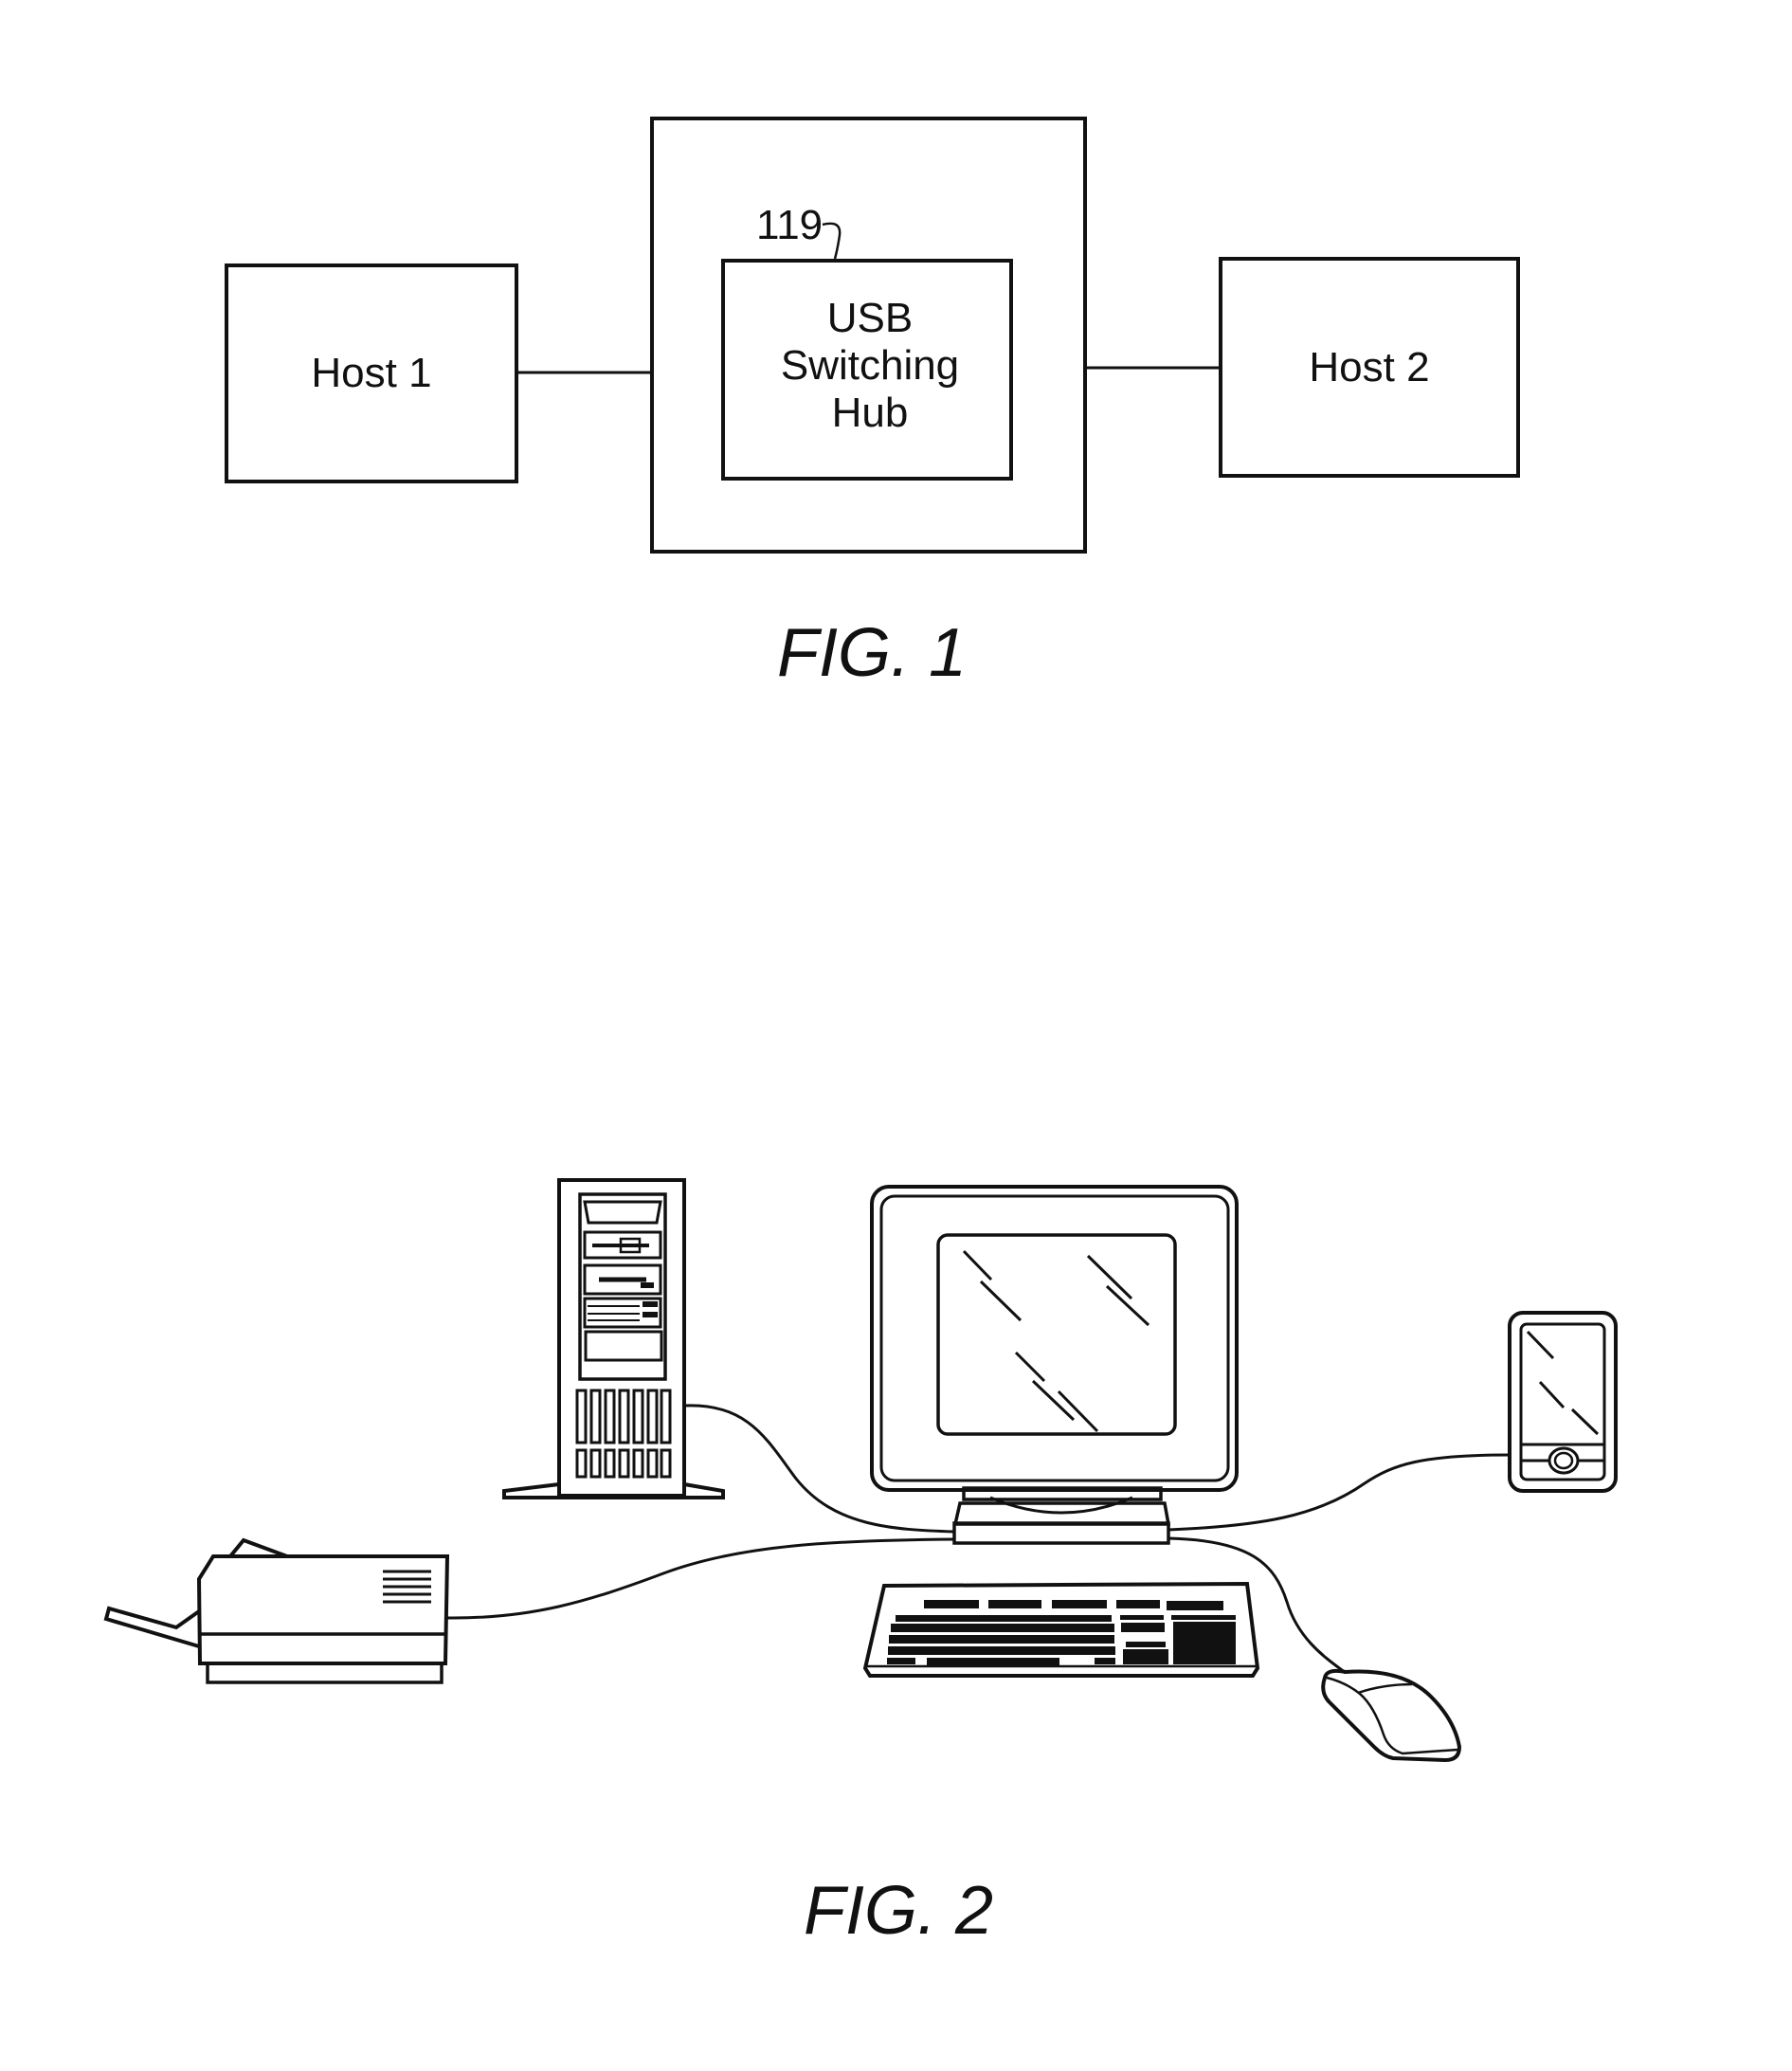  I want to click on printer-icon, so click(276, 1610).